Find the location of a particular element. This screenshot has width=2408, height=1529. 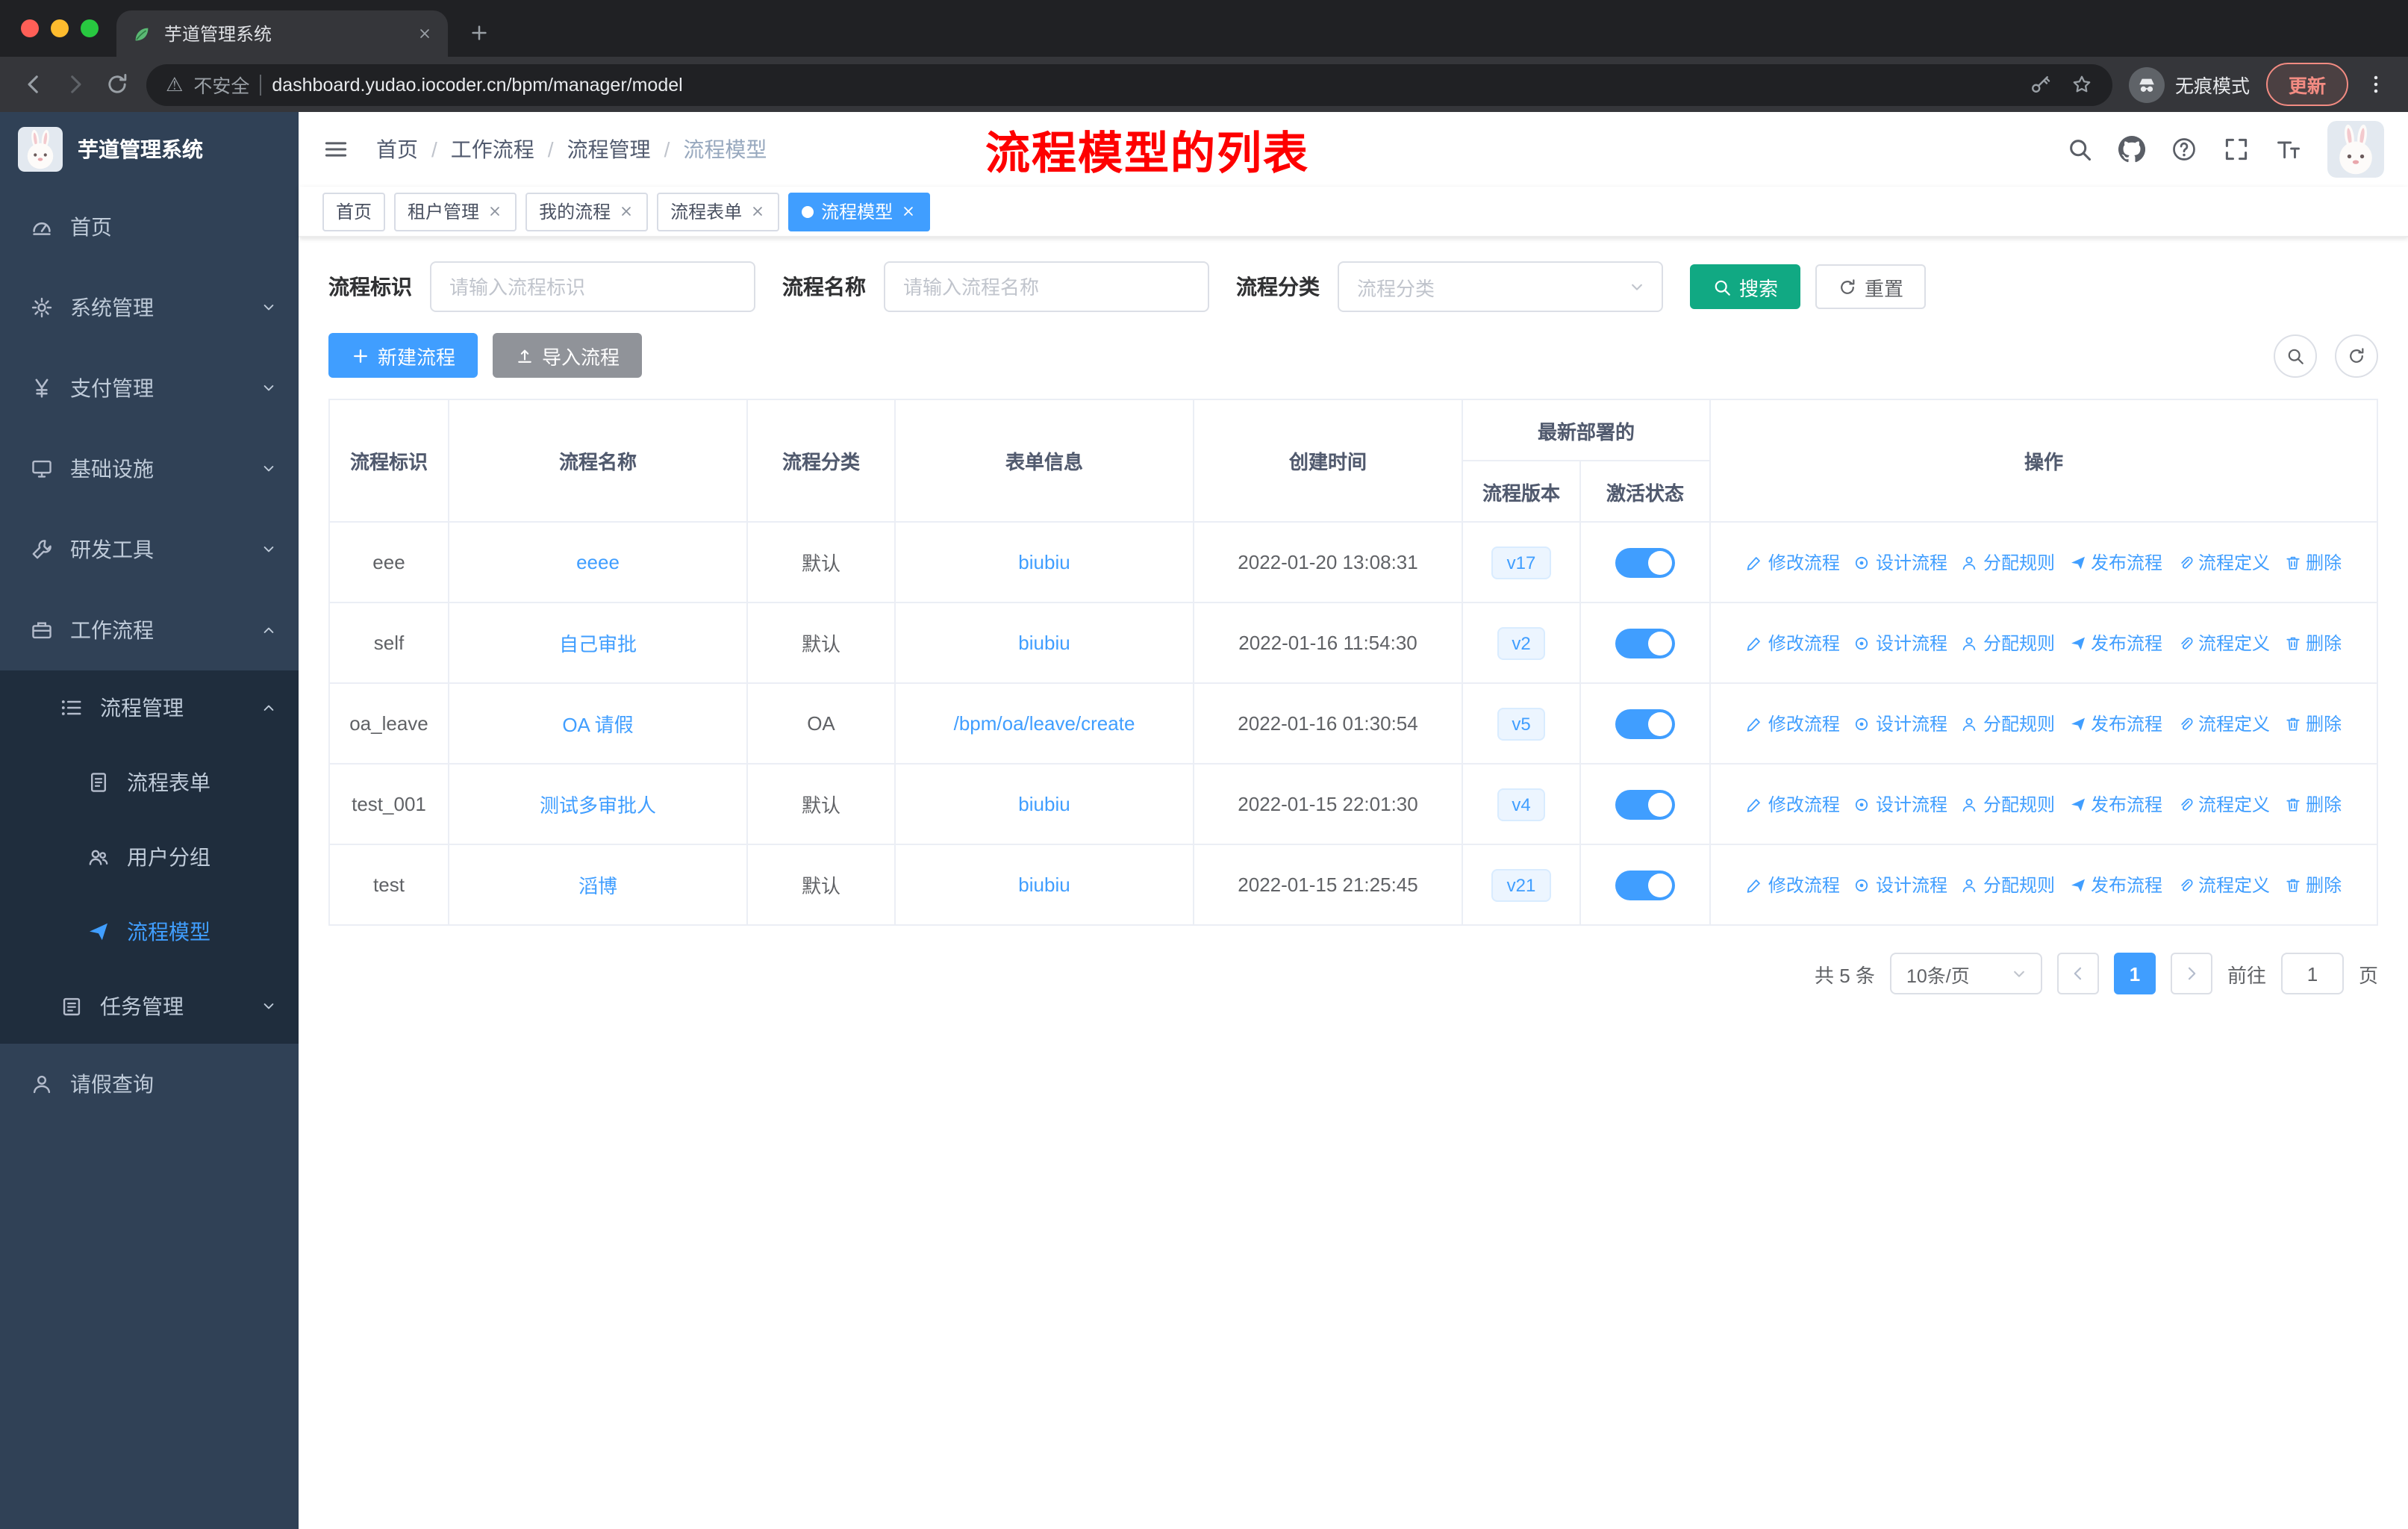

breadcrumb-item-process-management: 流程管理 is located at coordinates (609, 149).